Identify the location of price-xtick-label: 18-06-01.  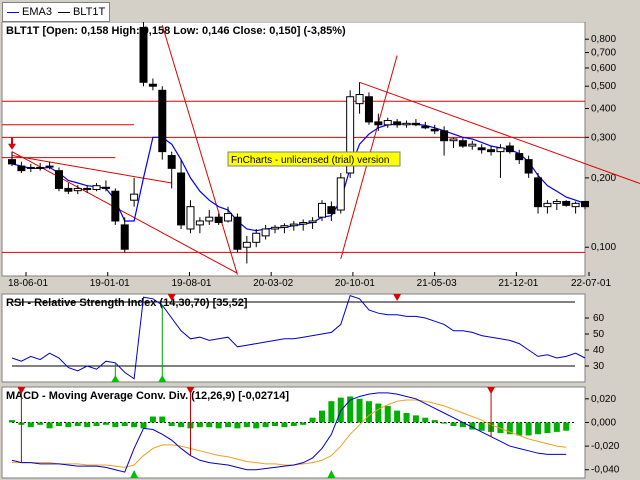
(28, 283).